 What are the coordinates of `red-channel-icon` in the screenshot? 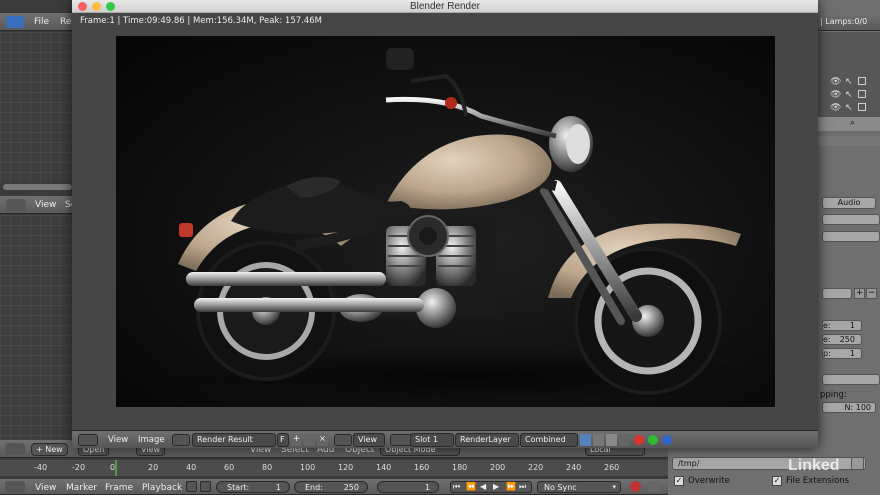 It's located at (639, 440).